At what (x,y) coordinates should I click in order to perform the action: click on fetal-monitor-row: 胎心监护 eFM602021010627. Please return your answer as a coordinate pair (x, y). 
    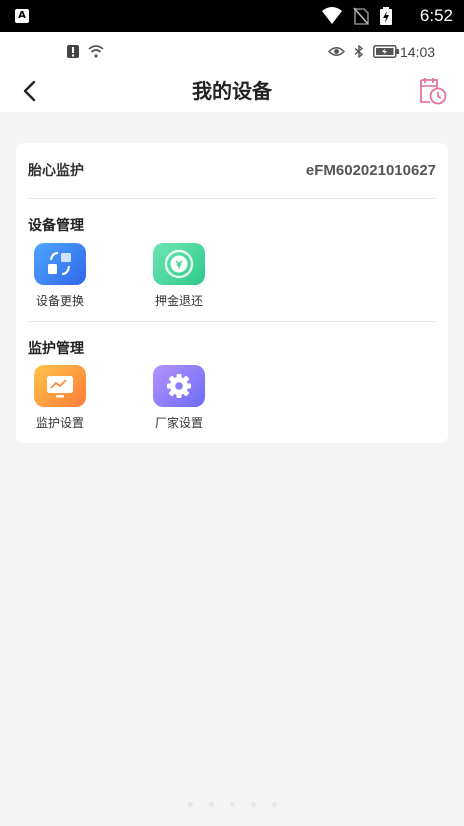
    Looking at the image, I should click on (232, 171).